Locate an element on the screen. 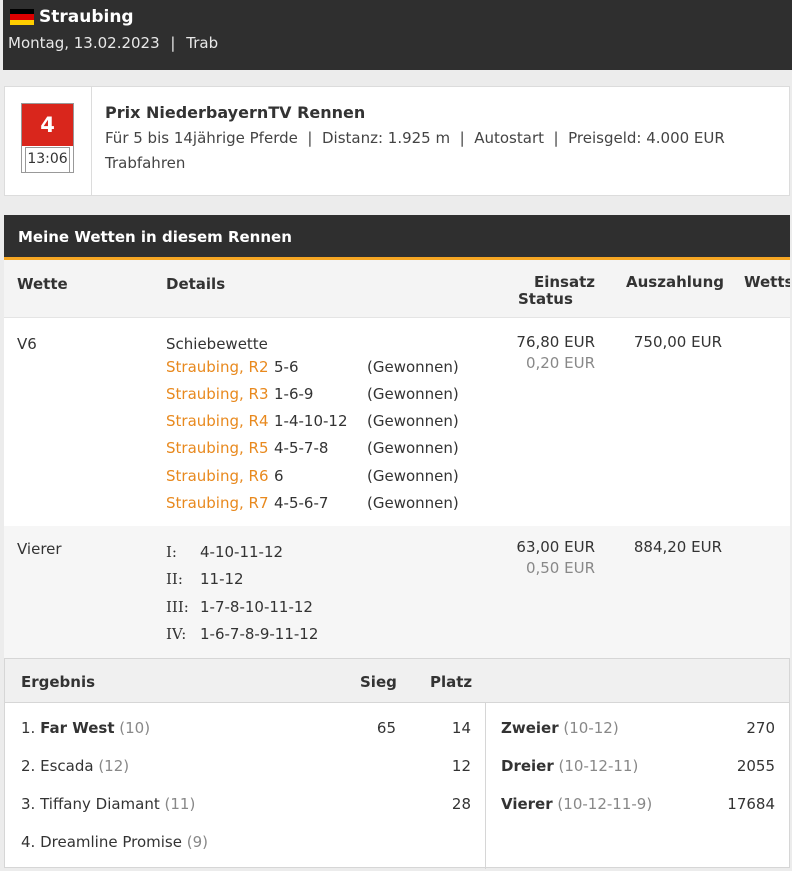 The image size is (792, 871). date-line: Montag, 13.02.2023 | Trab is located at coordinates (113, 43).